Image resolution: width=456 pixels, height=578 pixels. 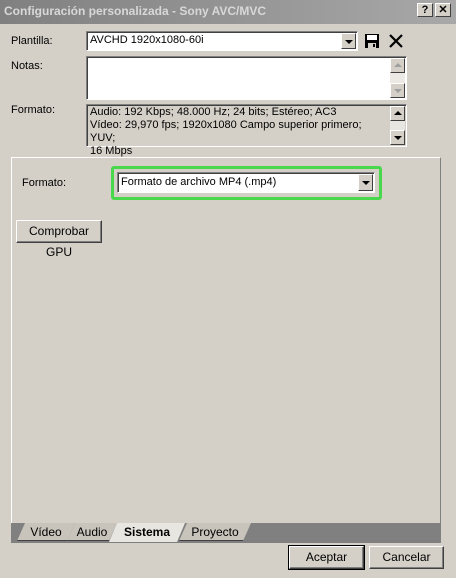 I want to click on tab-video: Vídeo, so click(x=46, y=532).